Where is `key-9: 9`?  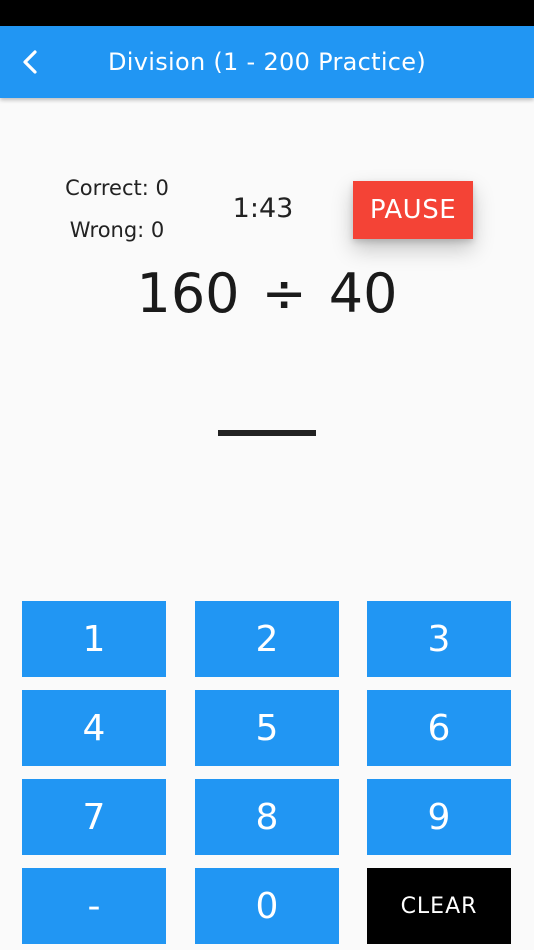
key-9: 9 is located at coordinates (439, 817).